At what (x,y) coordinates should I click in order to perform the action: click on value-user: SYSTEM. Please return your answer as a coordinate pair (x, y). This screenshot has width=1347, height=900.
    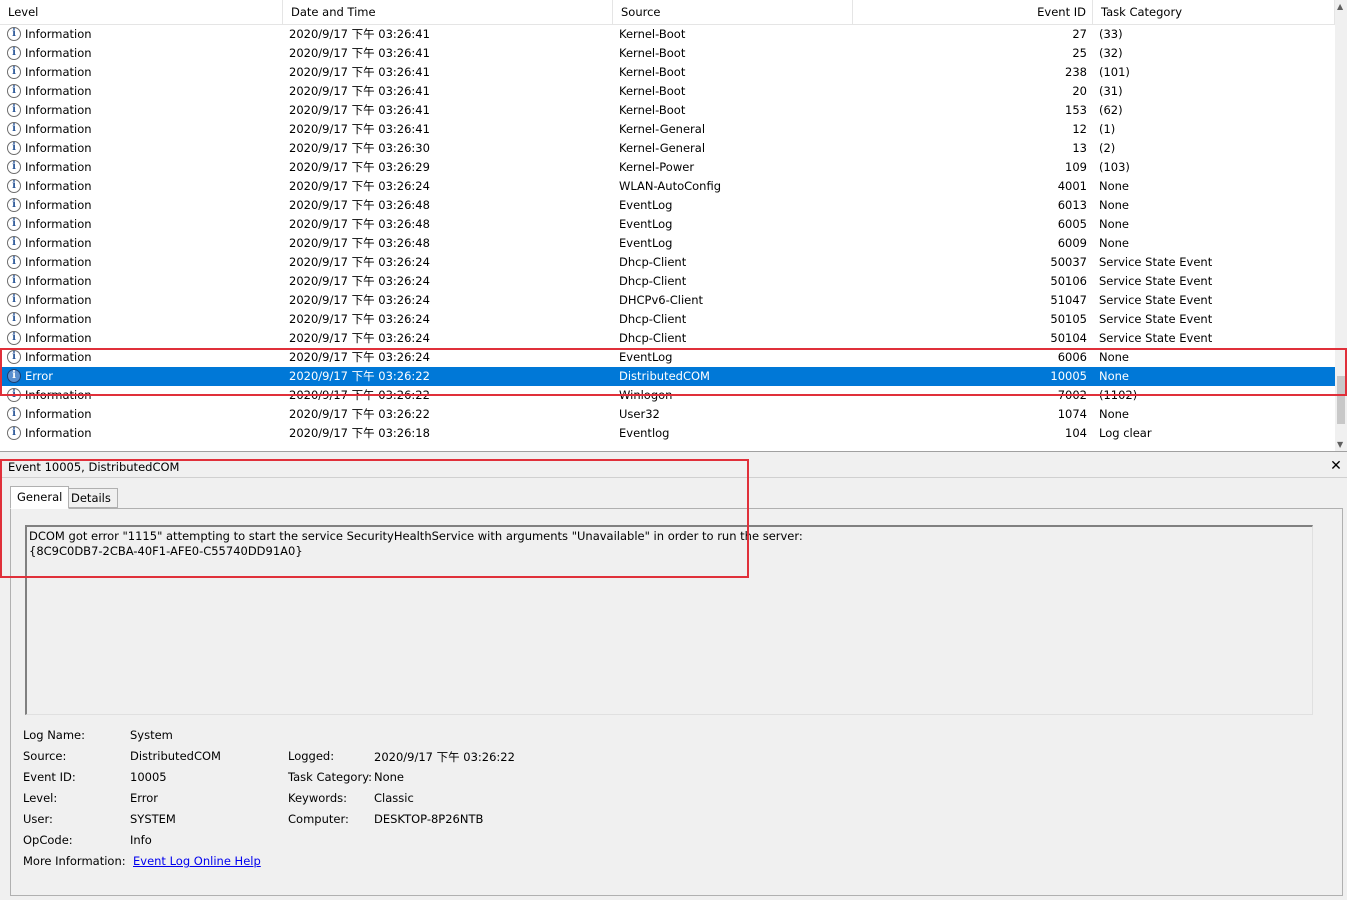
    Looking at the image, I should click on (153, 819).